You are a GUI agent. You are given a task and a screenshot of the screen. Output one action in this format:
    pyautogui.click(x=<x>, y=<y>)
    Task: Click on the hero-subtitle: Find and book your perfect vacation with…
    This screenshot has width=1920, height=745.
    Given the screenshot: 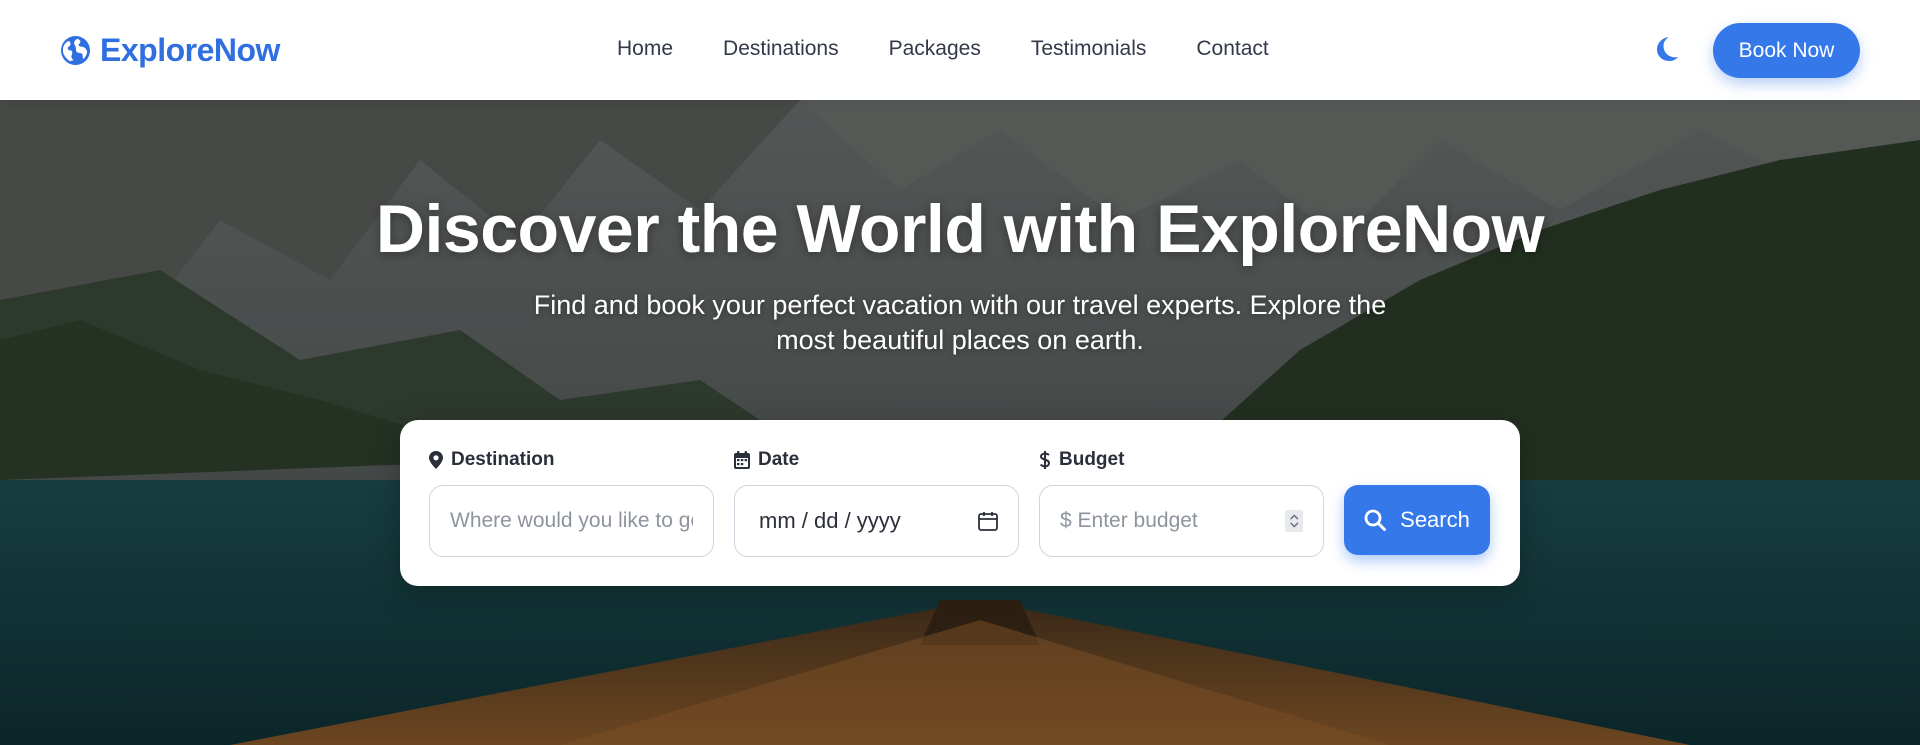 What is the action you would take?
    pyautogui.click(x=960, y=322)
    